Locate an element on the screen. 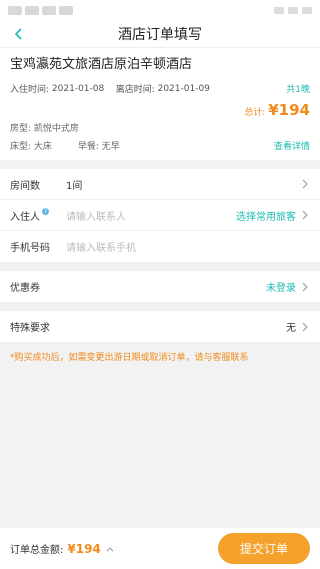 The height and width of the screenshot is (569, 320). status-bar is located at coordinates (160, 10).